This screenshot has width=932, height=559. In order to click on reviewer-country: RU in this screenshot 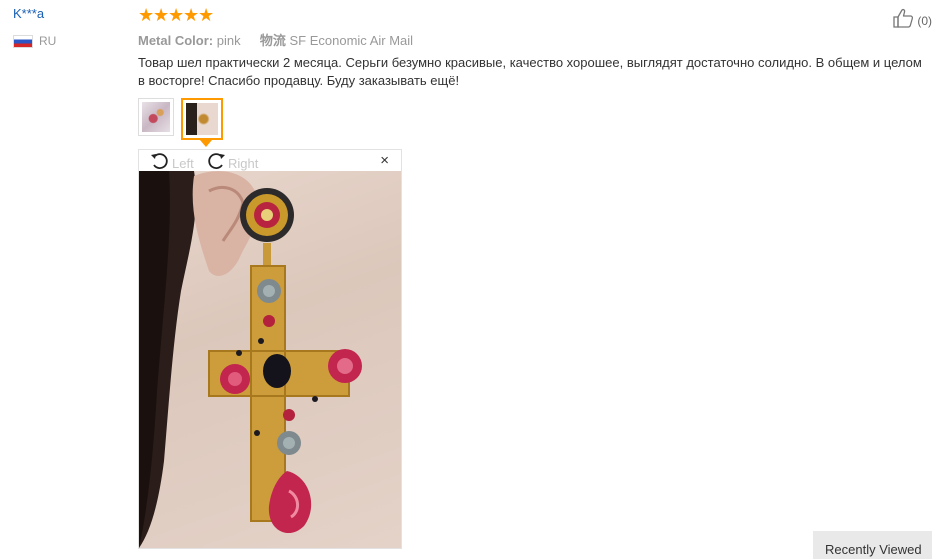, I will do `click(34, 41)`.